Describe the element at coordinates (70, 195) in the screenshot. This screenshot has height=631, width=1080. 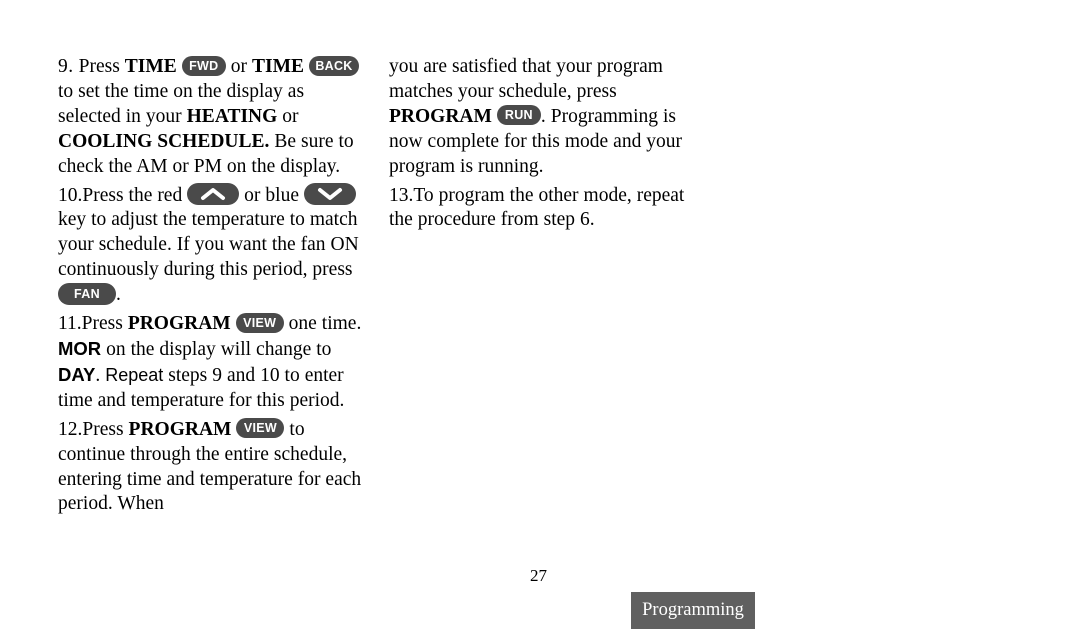
I see `step-10-number: 10.` at that location.